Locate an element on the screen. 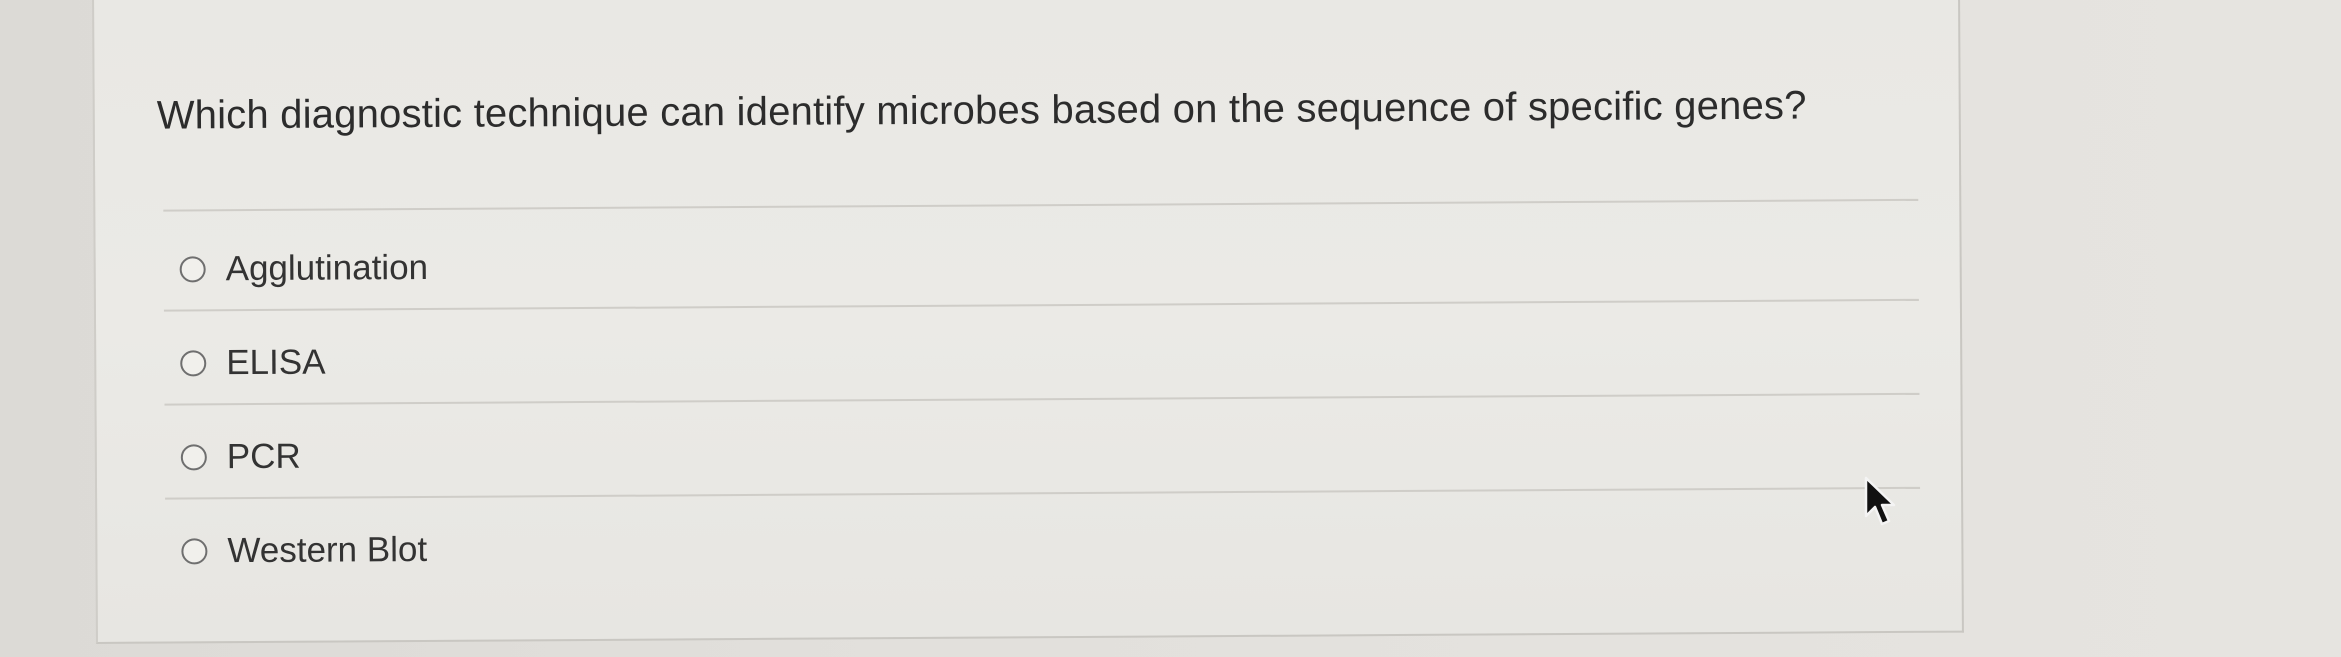 The height and width of the screenshot is (657, 2341). answer-option-elisa: ELISA is located at coordinates (253, 363).